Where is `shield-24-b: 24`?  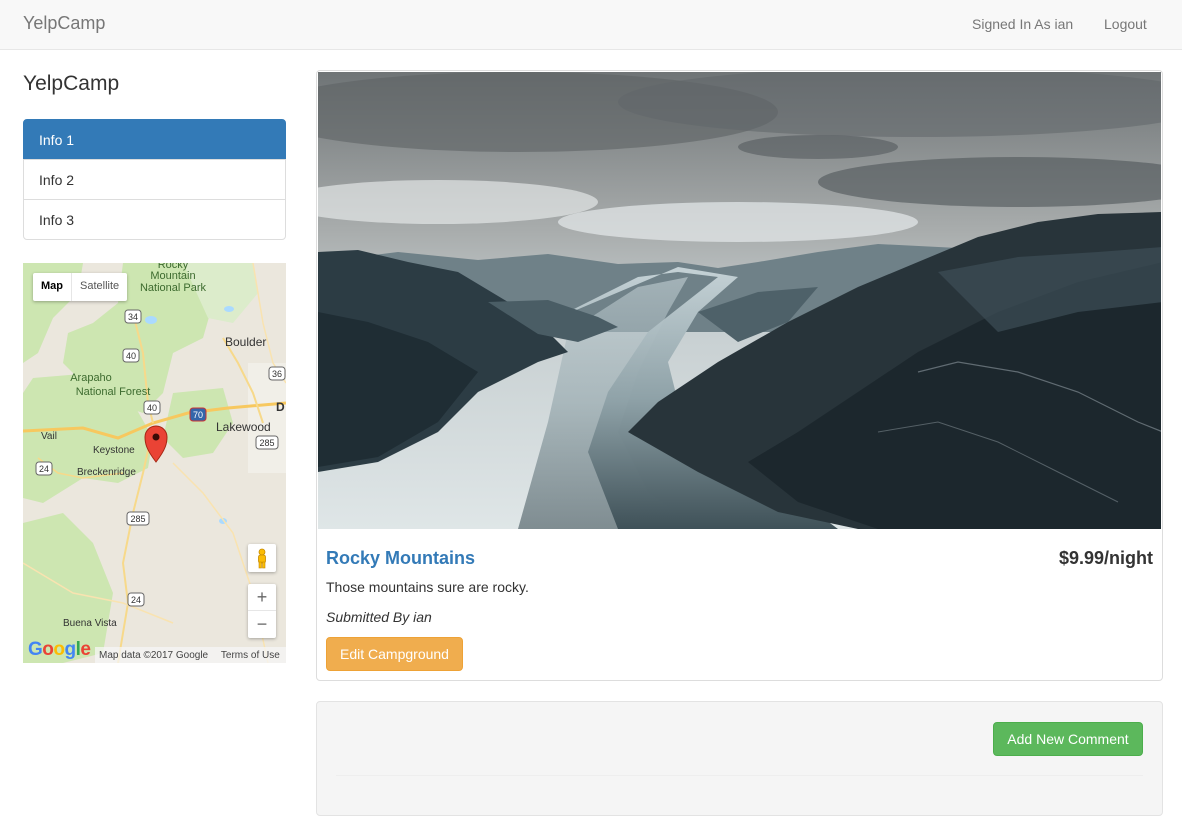
shield-24-b: 24 is located at coordinates (136, 600).